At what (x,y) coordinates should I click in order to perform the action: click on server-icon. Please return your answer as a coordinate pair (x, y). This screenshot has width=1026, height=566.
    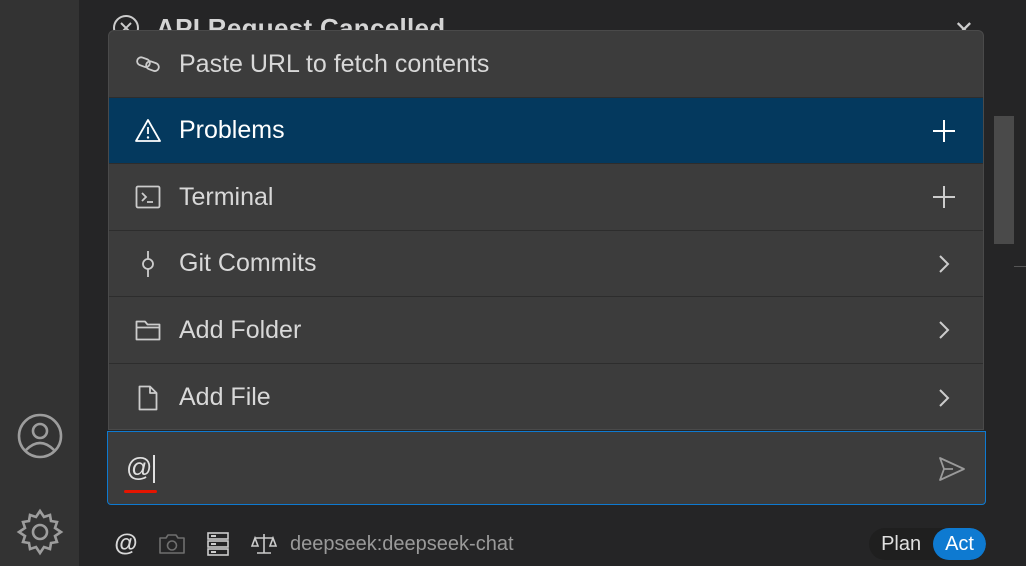
    Looking at the image, I should click on (218, 544).